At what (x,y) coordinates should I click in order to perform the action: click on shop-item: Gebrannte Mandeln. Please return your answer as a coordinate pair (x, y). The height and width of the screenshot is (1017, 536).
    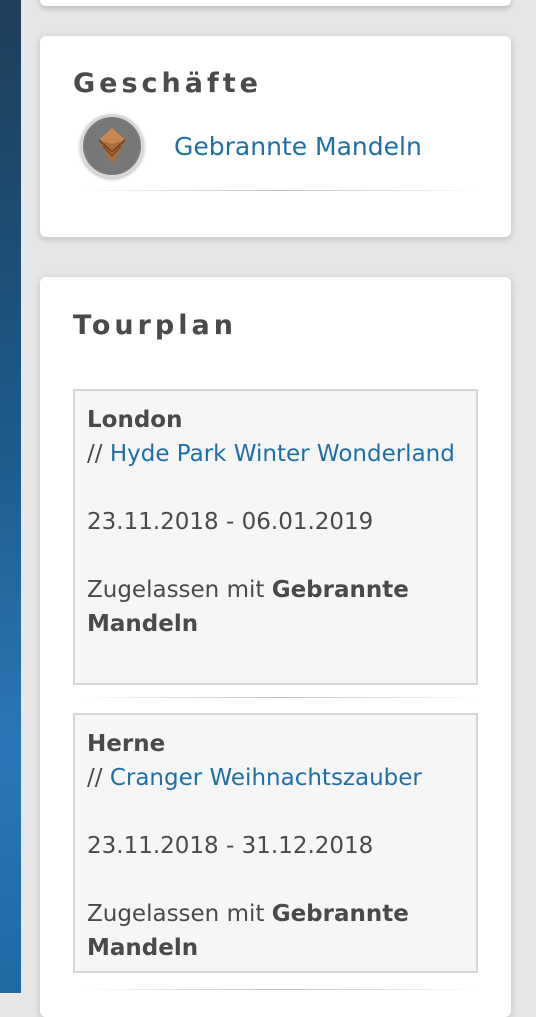
    Looking at the image, I should click on (251, 146).